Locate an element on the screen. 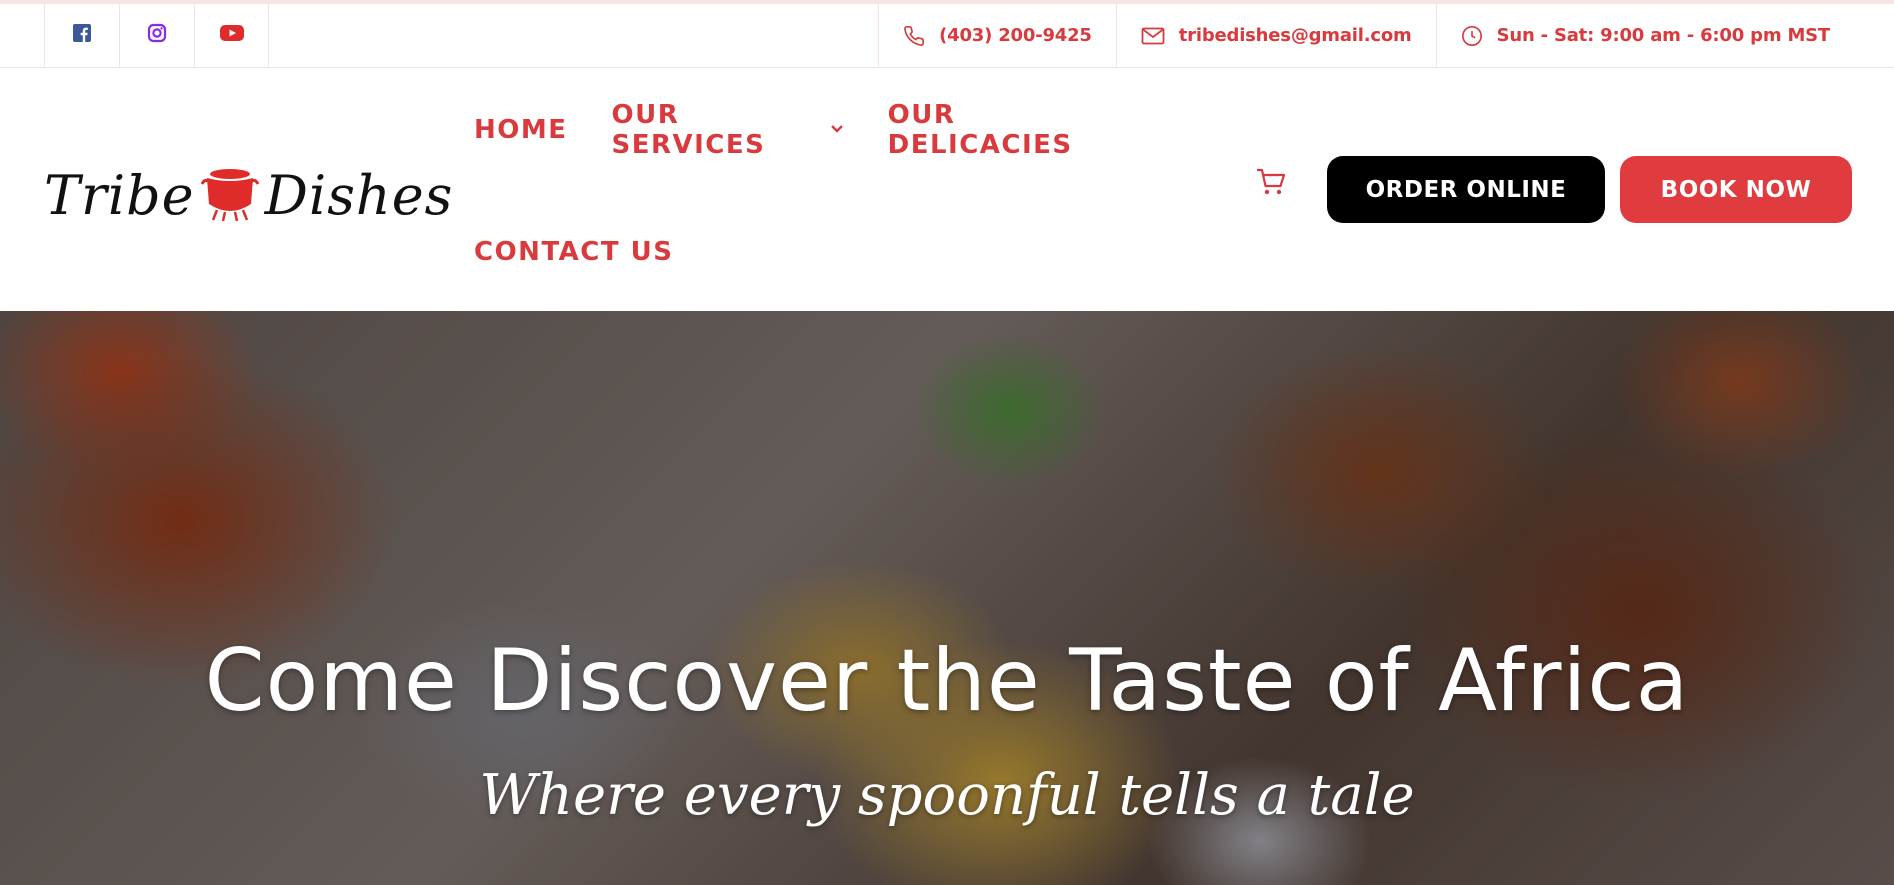  cooking-pot-icon is located at coordinates (230, 195).